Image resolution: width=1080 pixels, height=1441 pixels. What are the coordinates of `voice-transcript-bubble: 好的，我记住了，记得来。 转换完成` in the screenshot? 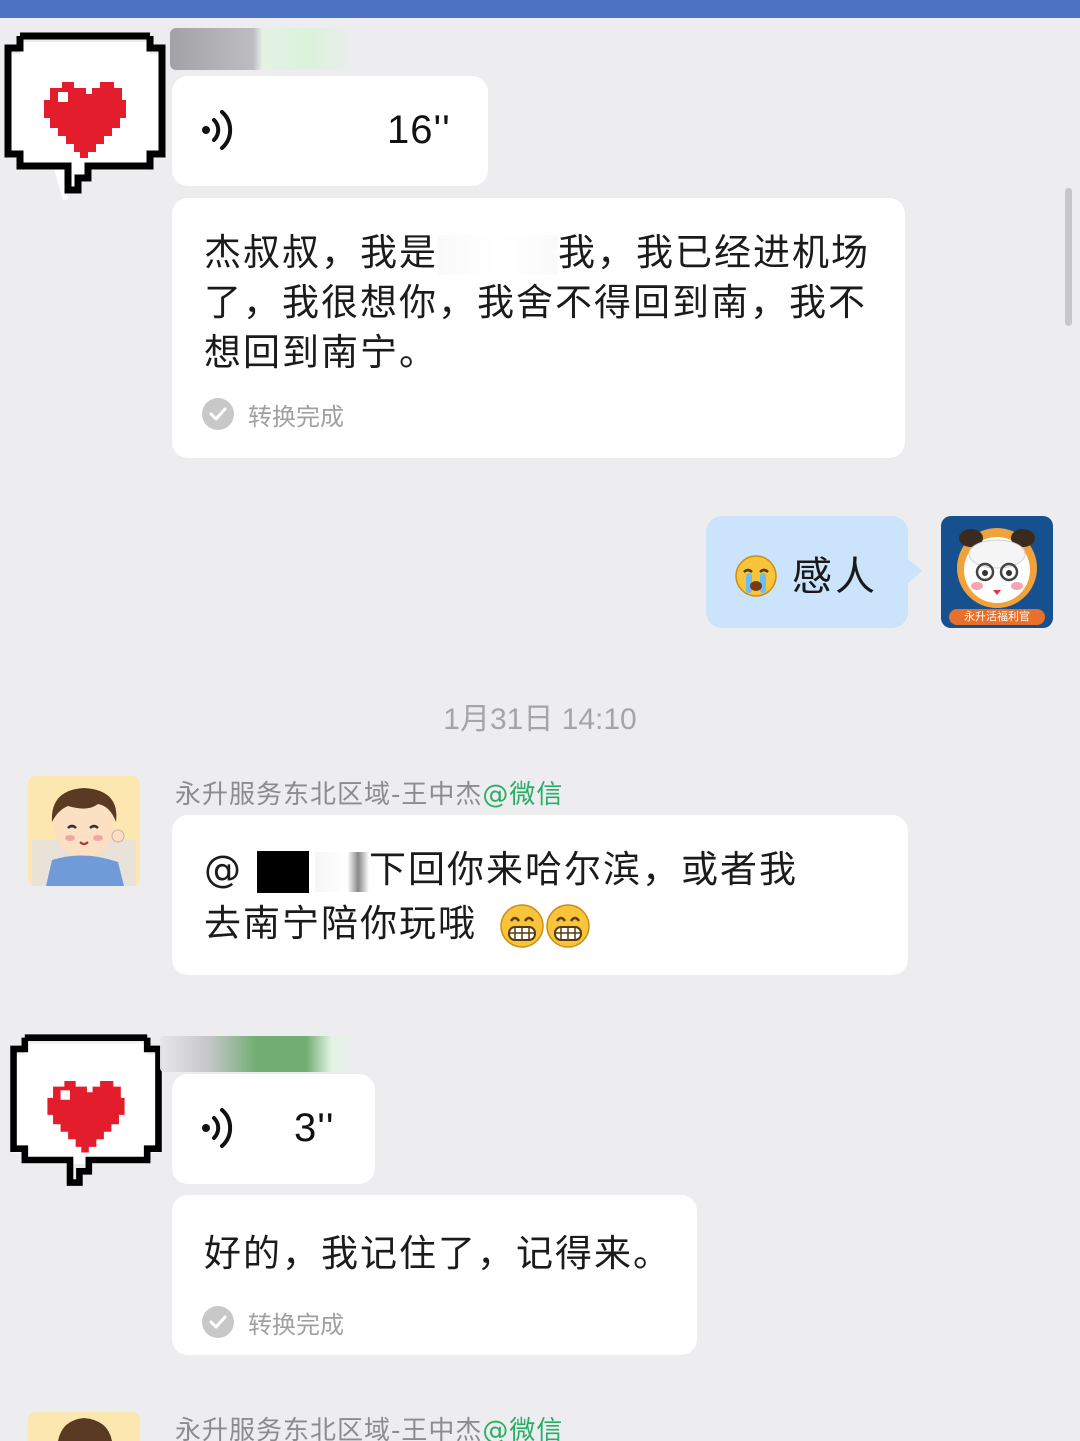 It's located at (434, 1275).